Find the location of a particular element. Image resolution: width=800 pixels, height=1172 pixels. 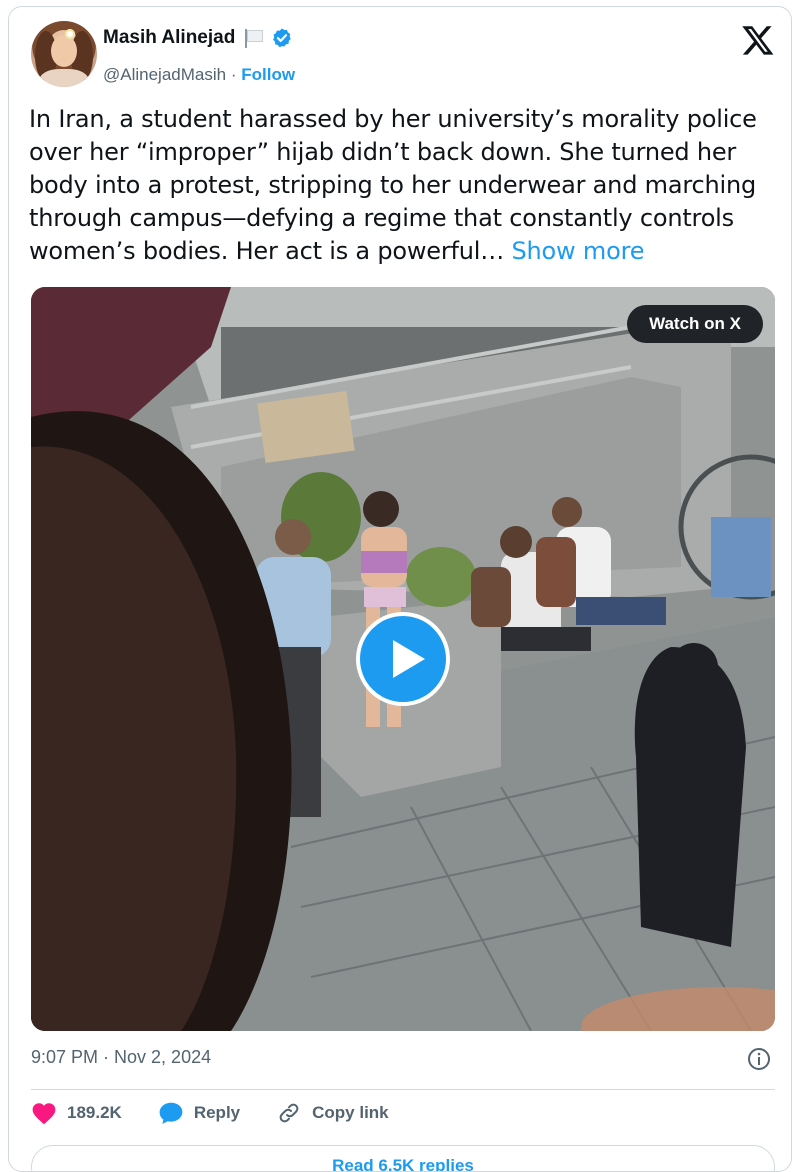

show-more-link: Show more is located at coordinates (578, 251).